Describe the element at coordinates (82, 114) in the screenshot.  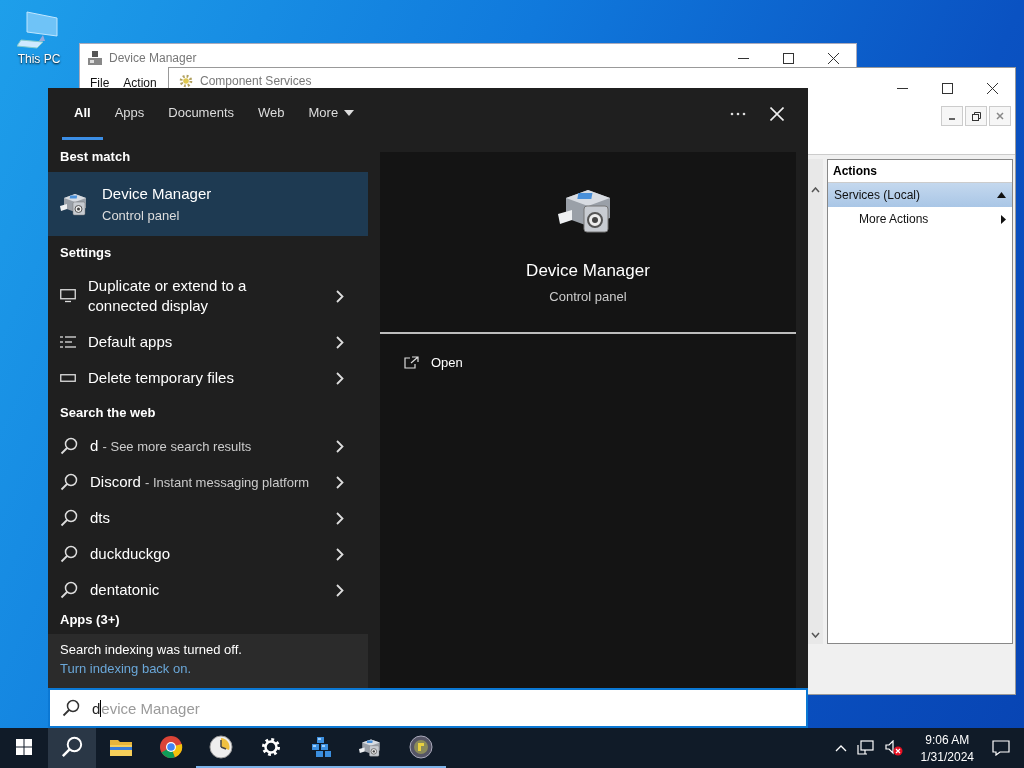
I see `filter-tab: All` at that location.